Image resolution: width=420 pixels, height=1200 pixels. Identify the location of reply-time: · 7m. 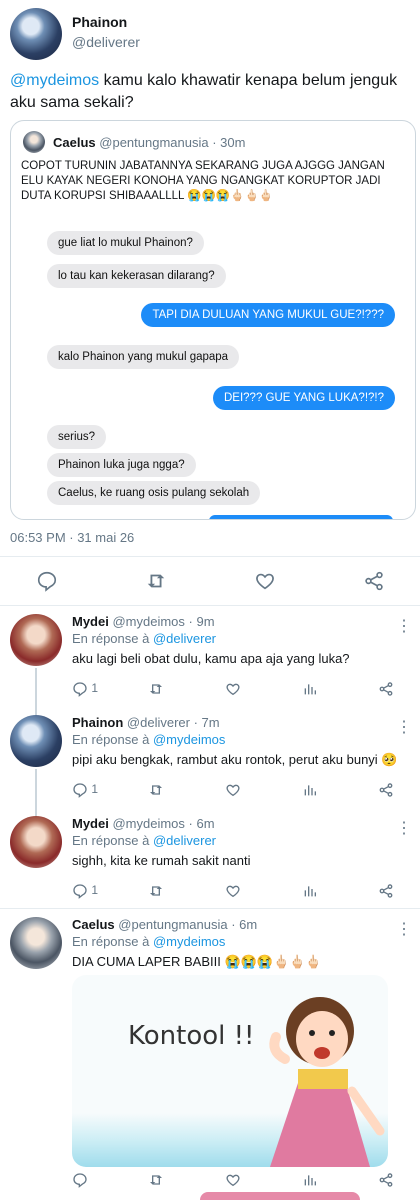
(206, 722).